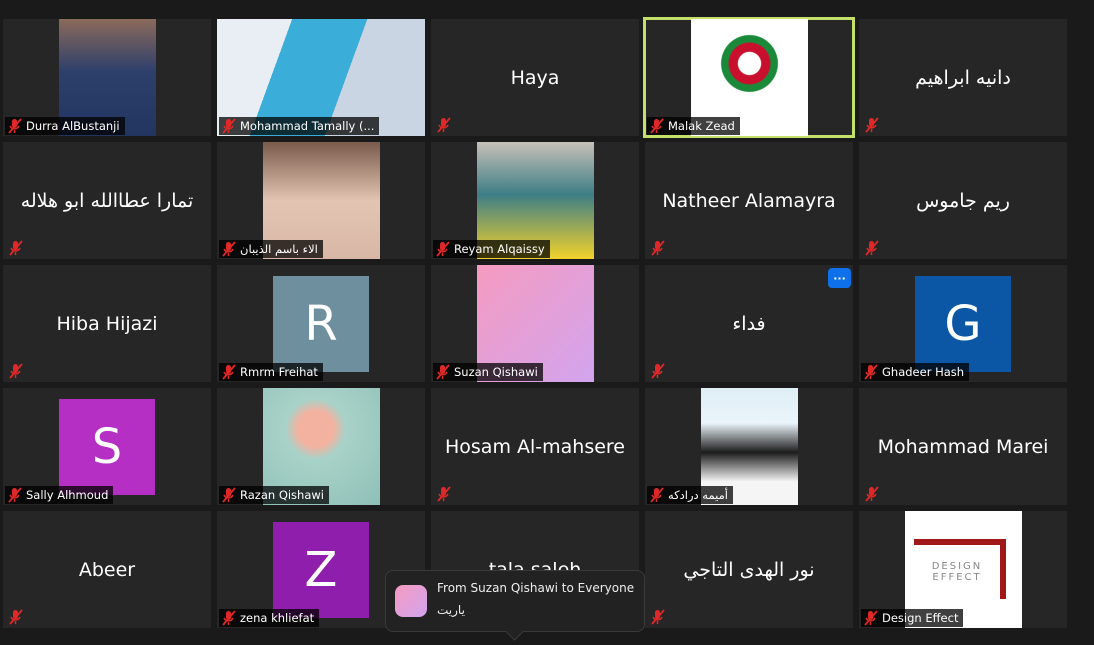 This screenshot has width=1094, height=645. What do you see at coordinates (107, 77) in the screenshot?
I see `participant-tile: Durra AlBustanji` at bounding box center [107, 77].